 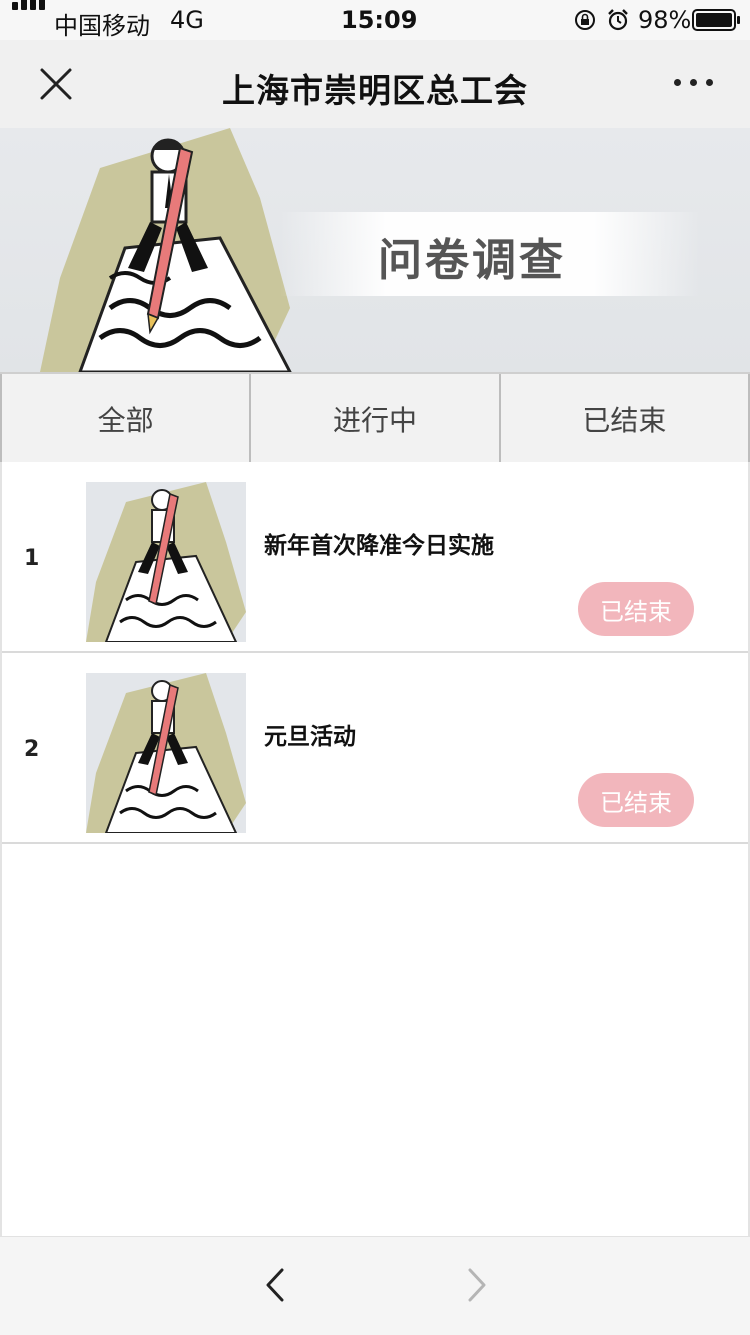 What do you see at coordinates (187, 20) in the screenshot?
I see `network-label: 4G` at bounding box center [187, 20].